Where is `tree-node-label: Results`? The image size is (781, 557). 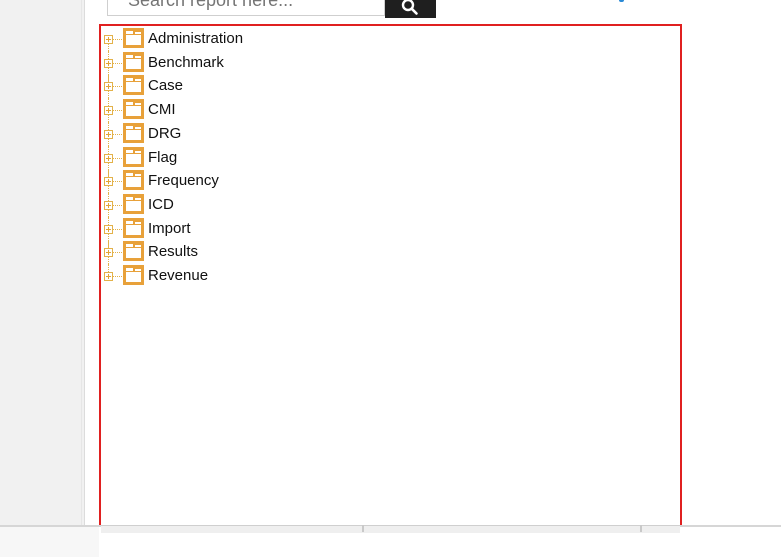 tree-node-label: Results is located at coordinates (173, 252).